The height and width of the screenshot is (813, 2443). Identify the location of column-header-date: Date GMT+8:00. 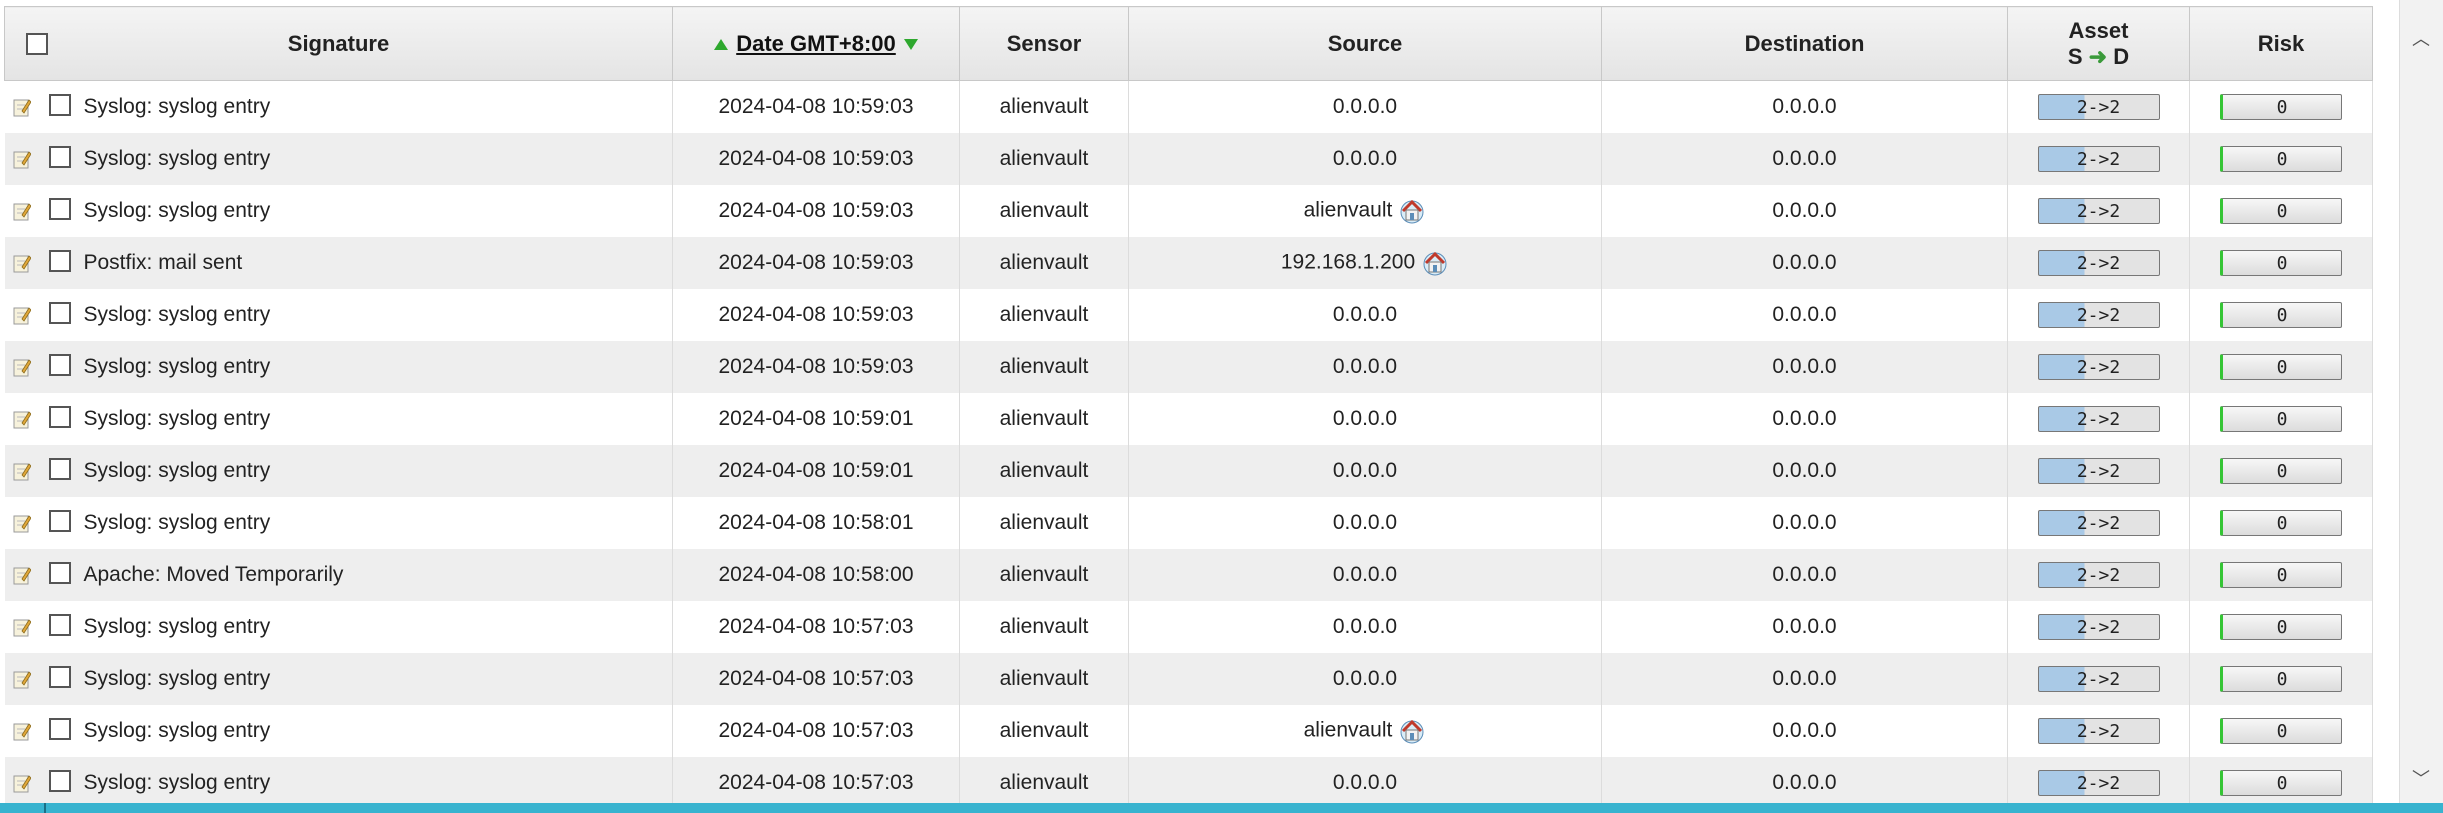
(816, 43).